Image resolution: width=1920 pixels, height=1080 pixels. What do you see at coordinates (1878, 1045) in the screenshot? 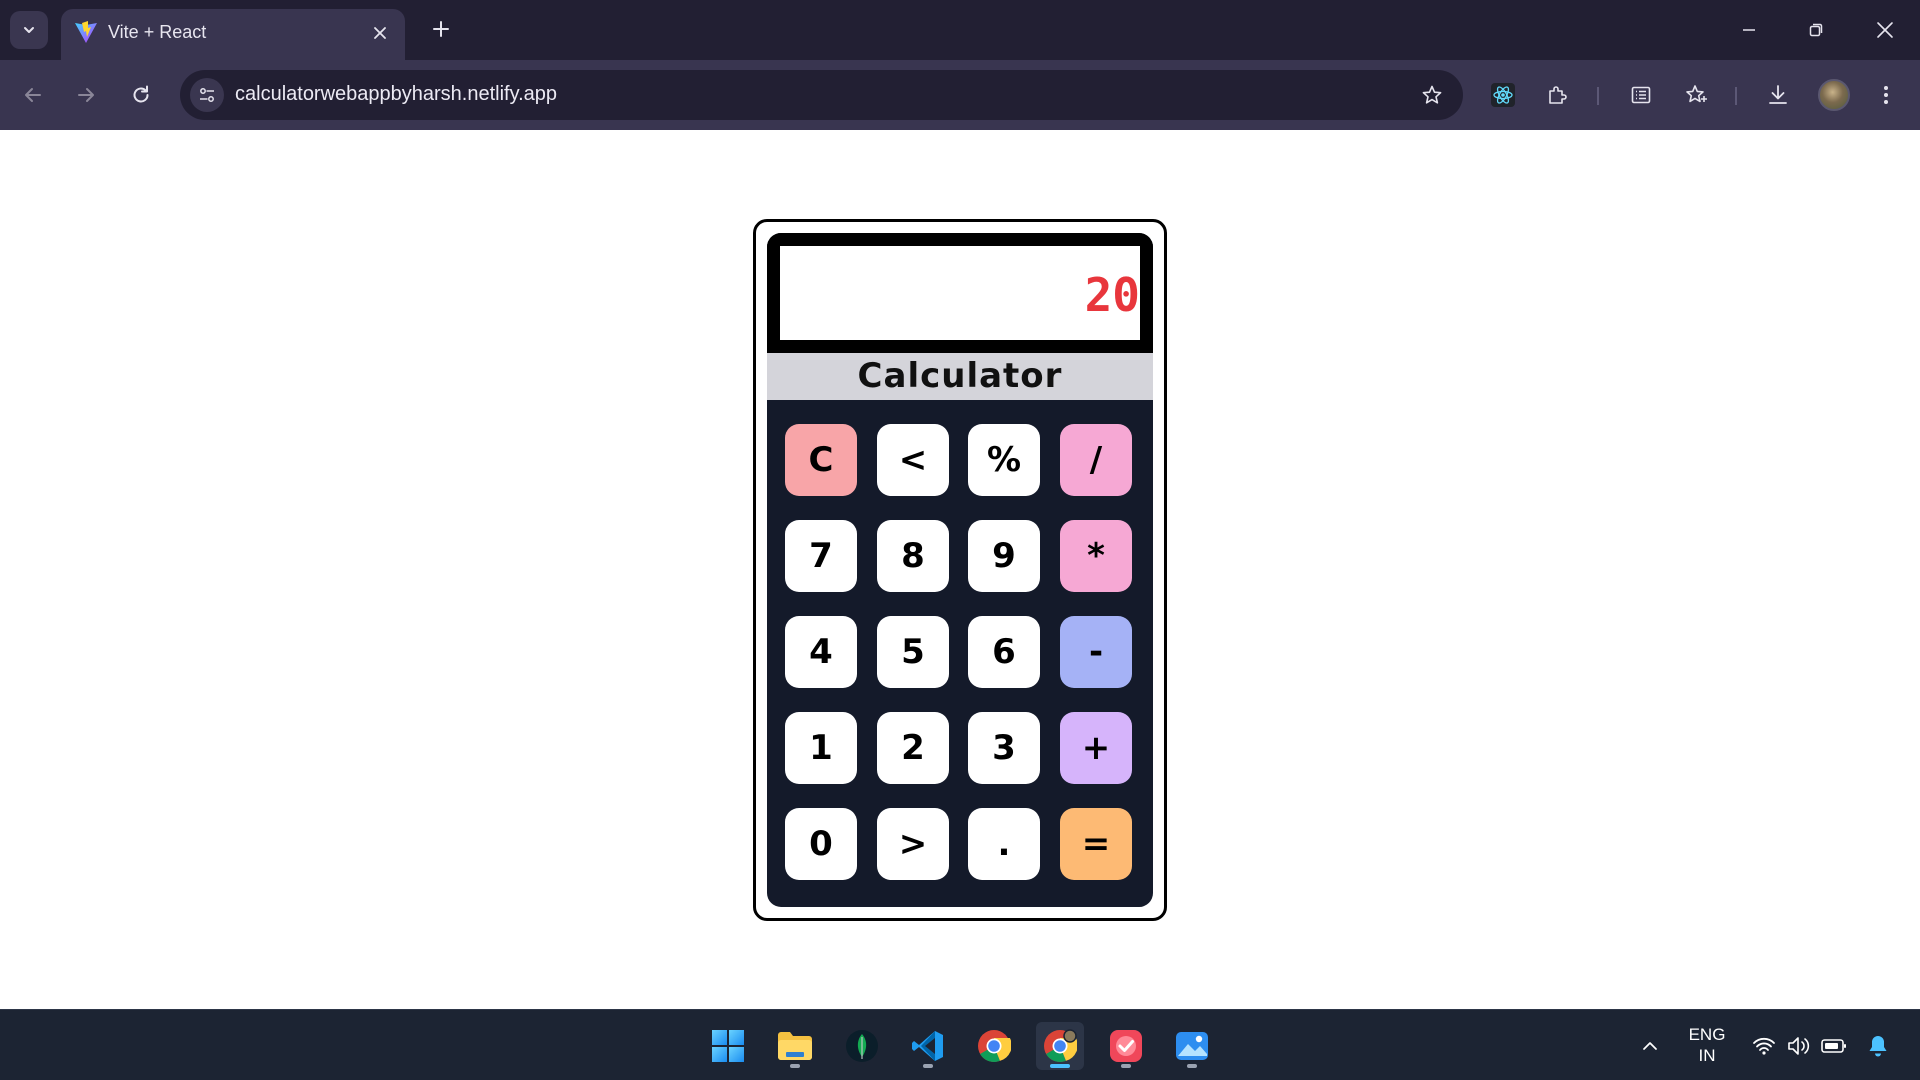
I see `notifications-button` at bounding box center [1878, 1045].